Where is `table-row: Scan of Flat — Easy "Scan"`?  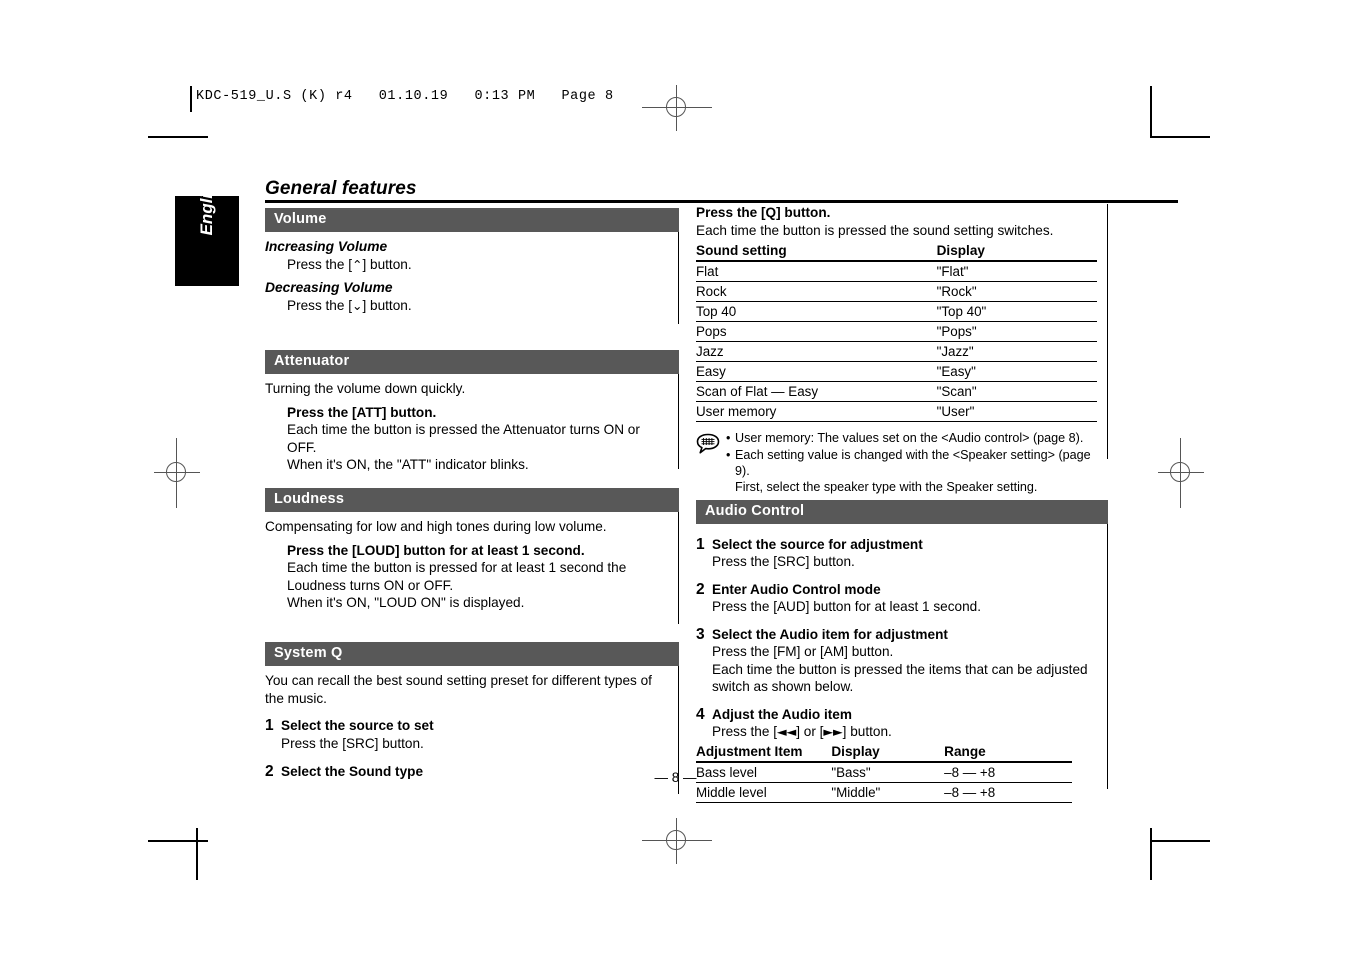
table-row: Scan of Flat — Easy "Scan" is located at coordinates (896, 391).